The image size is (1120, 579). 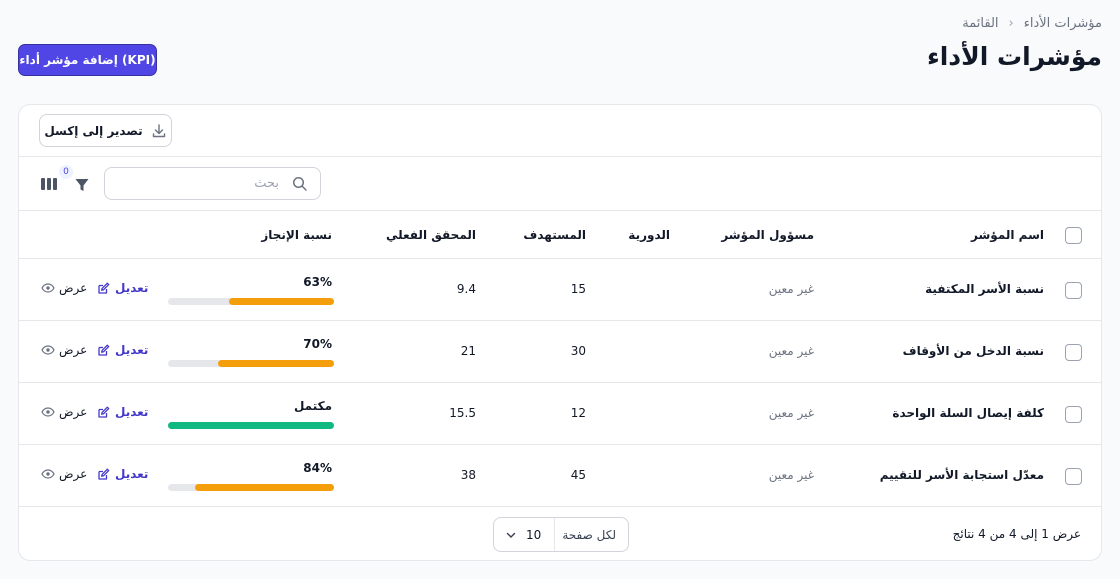 I want to click on download-icon, so click(x=158, y=130).